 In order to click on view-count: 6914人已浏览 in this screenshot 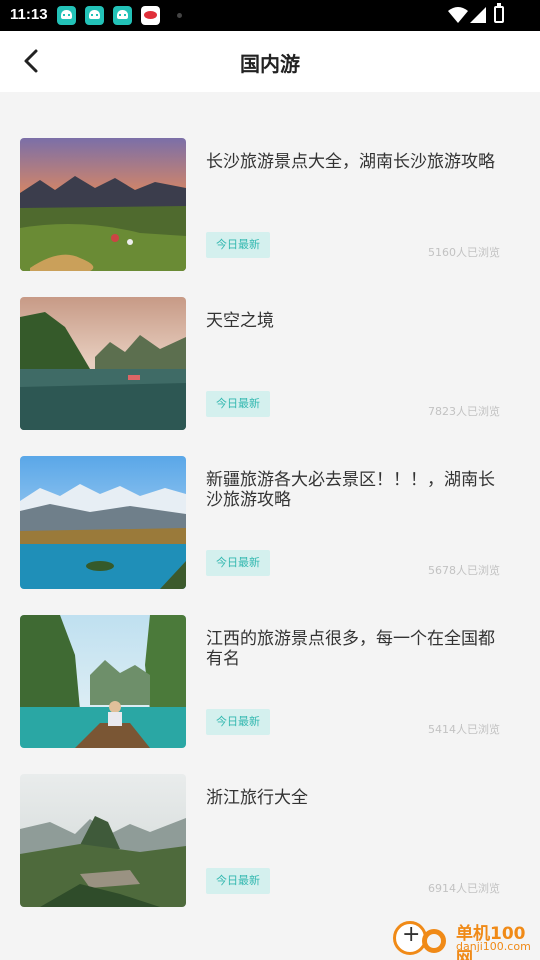, I will do `click(464, 888)`.